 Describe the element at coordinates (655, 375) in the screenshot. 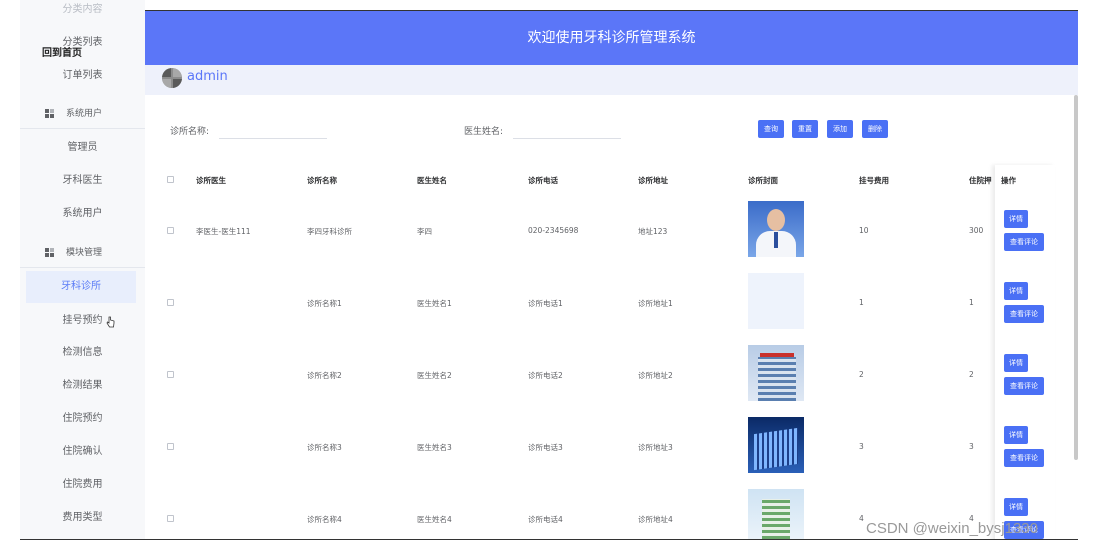

I see `cell-address: 诊所地址2` at that location.